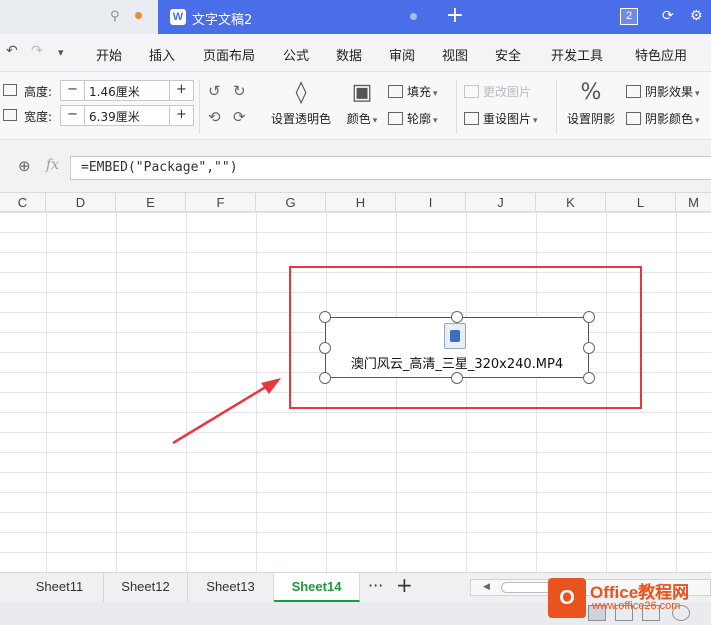 Image resolution: width=711 pixels, height=625 pixels. What do you see at coordinates (629, 16) in the screenshot?
I see `window-count-badge: 2` at bounding box center [629, 16].